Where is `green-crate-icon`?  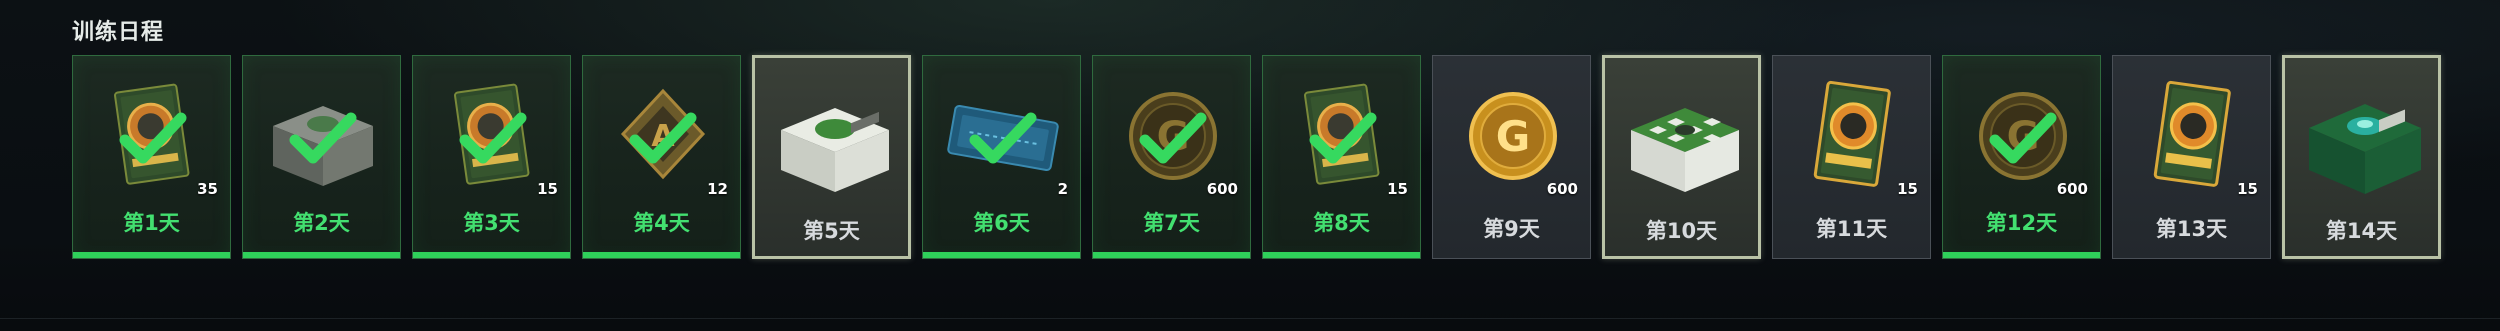 green-crate-icon is located at coordinates (831, 140).